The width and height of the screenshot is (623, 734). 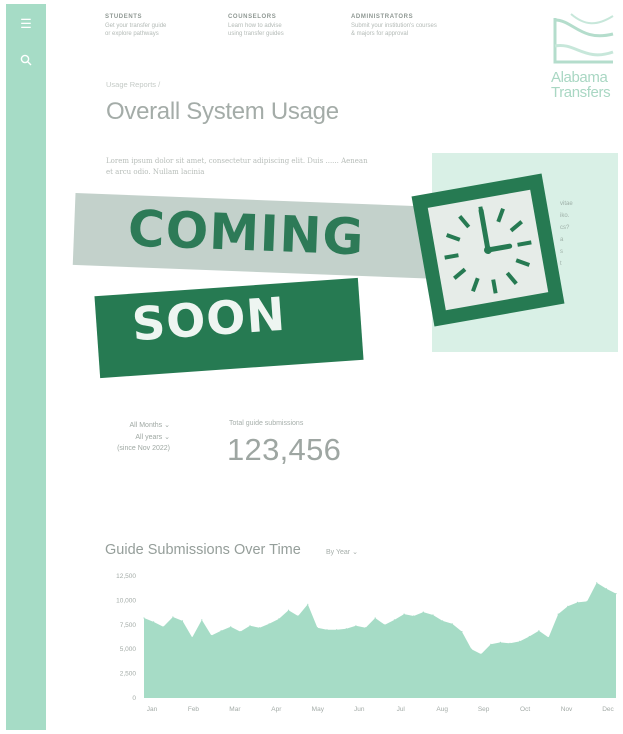 I want to click on x-tick-label: Sep, so click(x=484, y=709).